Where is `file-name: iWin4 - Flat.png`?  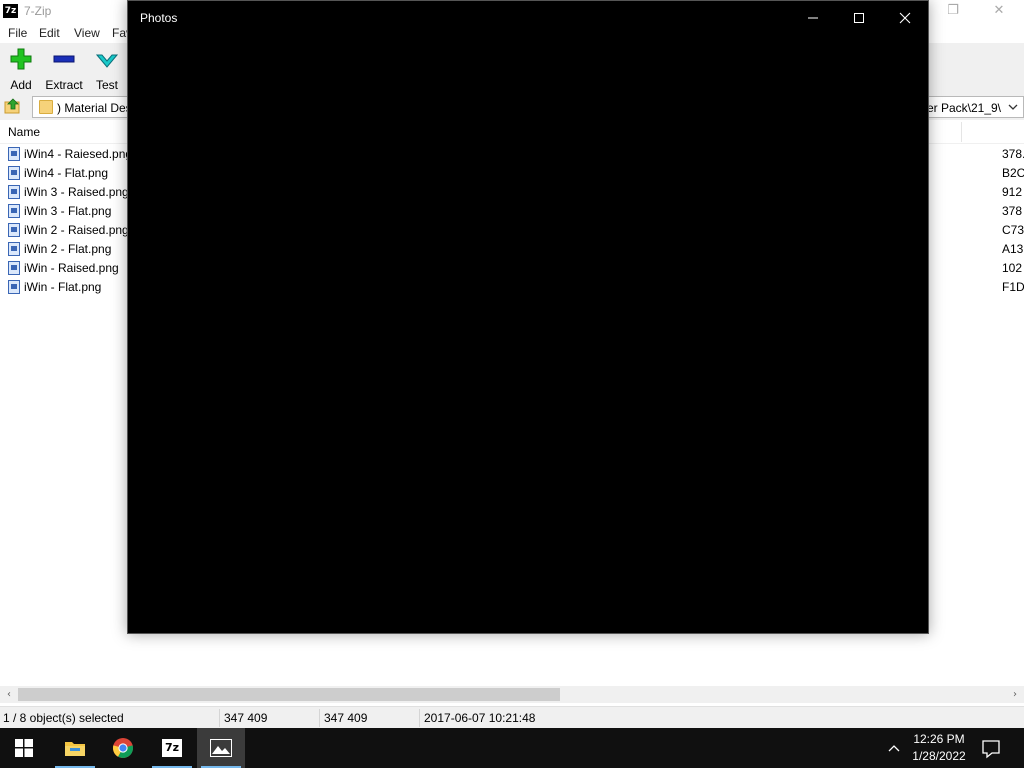 file-name: iWin4 - Flat.png is located at coordinates (66, 173).